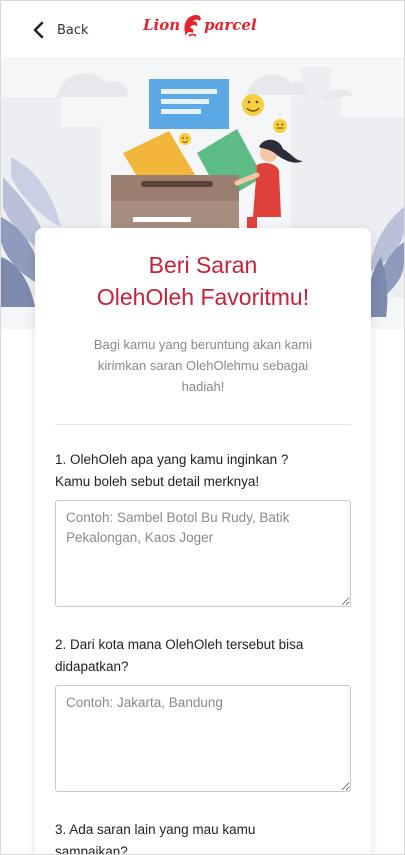 Image resolution: width=405 pixels, height=855 pixels. I want to click on lion-logo-icon, so click(192, 25).